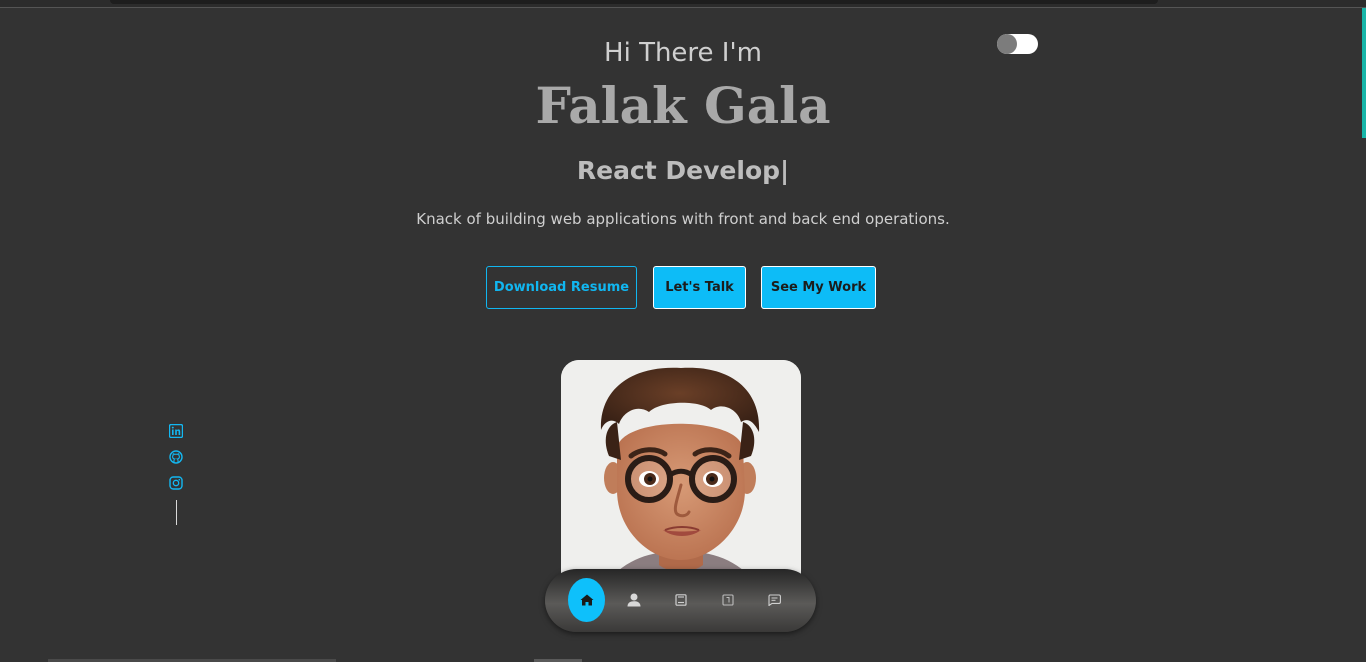 The image size is (1366, 662). Describe the element at coordinates (683, 105) in the screenshot. I see `hero-name: Falak Gala` at that location.